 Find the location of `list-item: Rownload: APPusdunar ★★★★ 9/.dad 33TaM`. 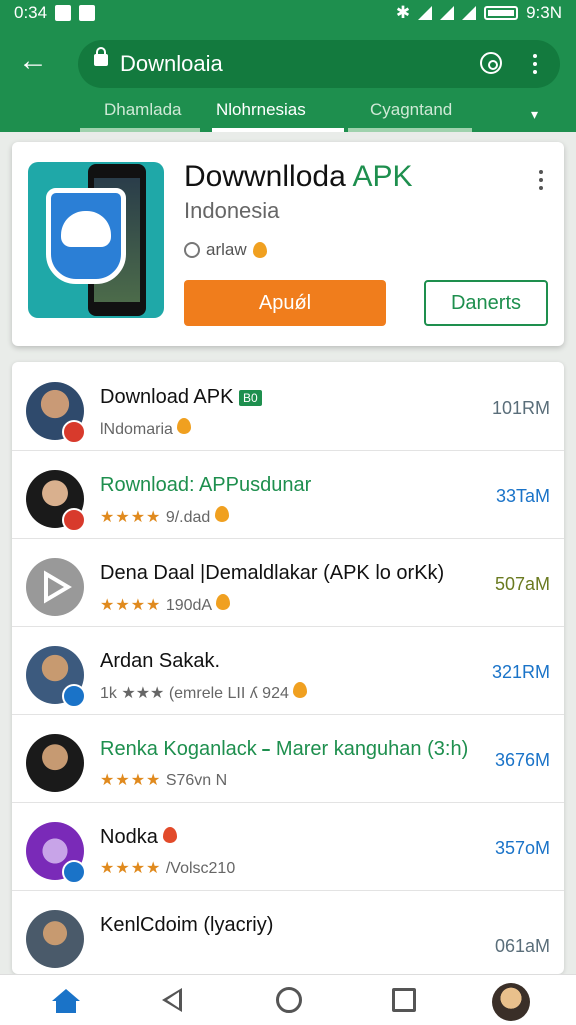

list-item: Rownload: APPusdunar ★★★★ 9/.dad 33TaM is located at coordinates (288, 494).